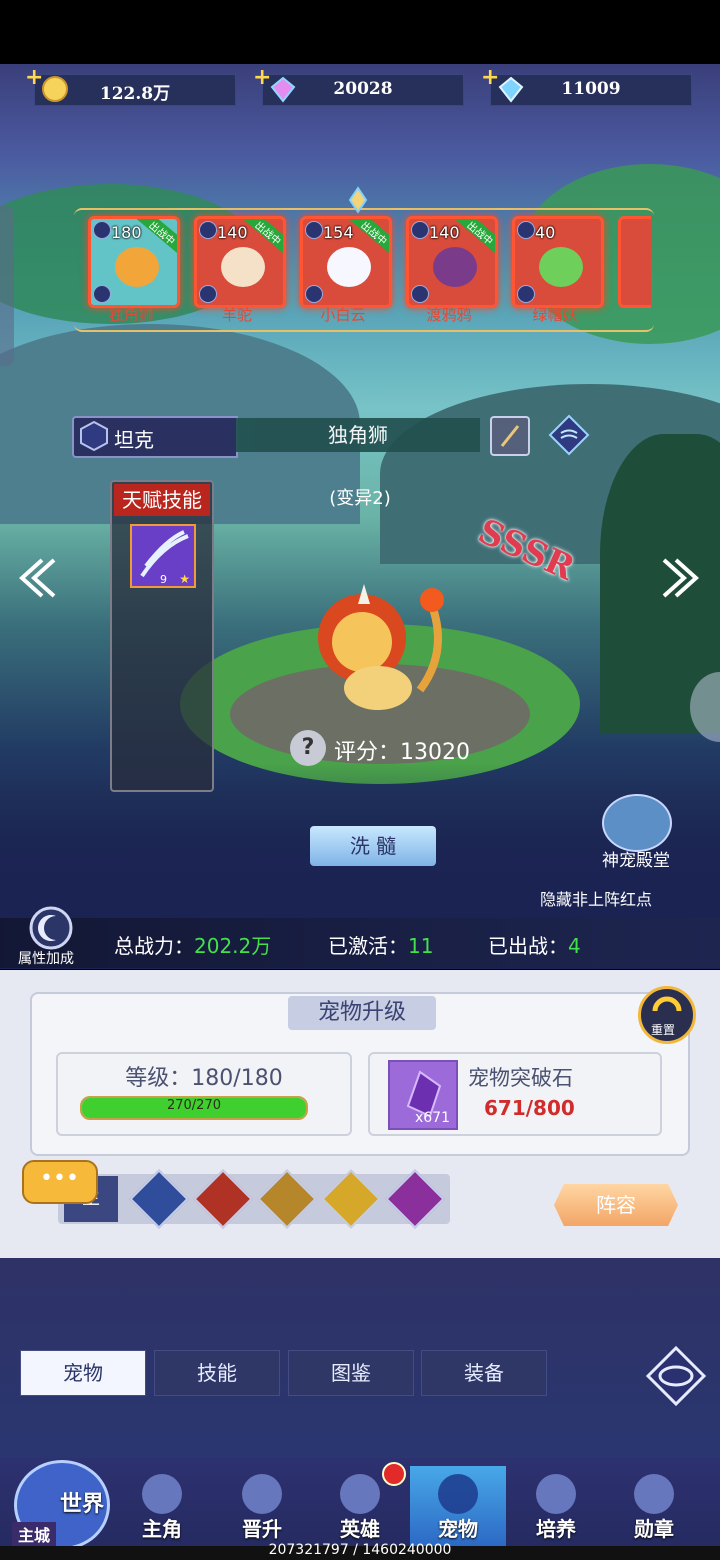 Image resolution: width=720 pixels, height=1560 pixels. I want to click on tab-label: 宠物, so click(83, 1373).